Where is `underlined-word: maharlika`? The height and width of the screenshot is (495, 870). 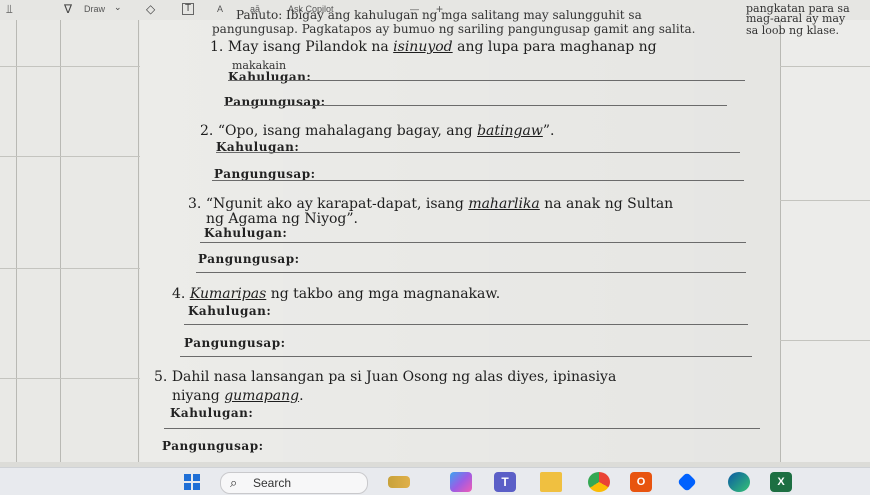 underlined-word: maharlika is located at coordinates (504, 204).